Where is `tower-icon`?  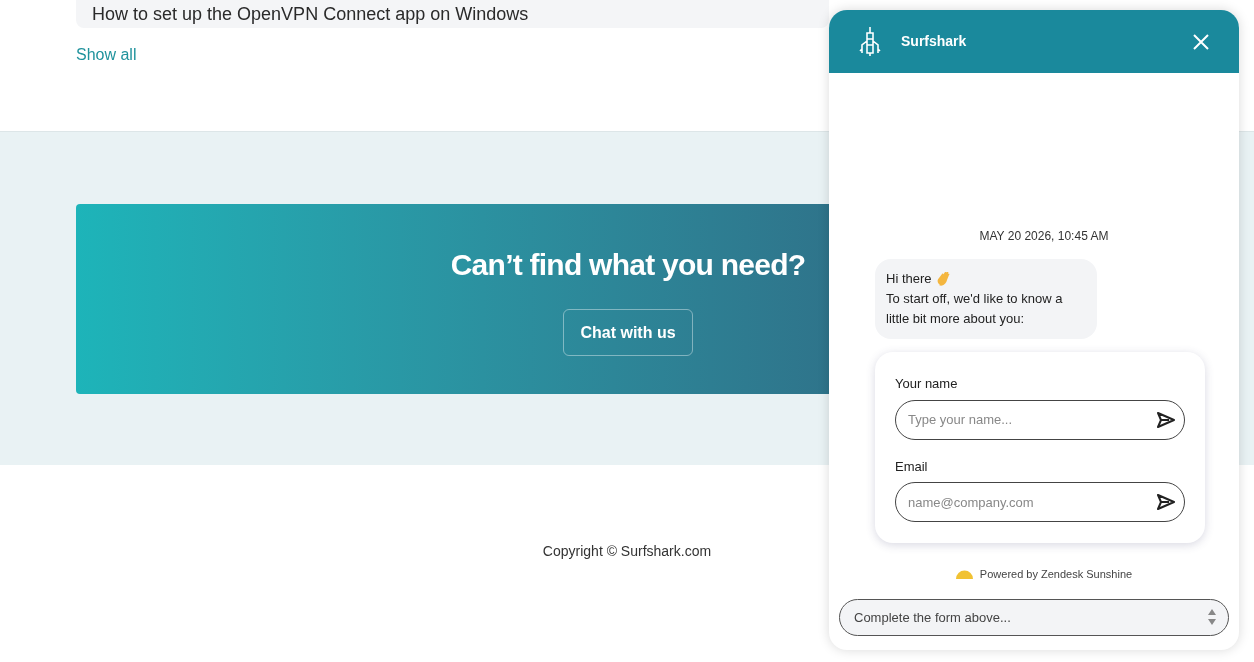
tower-icon is located at coordinates (870, 41).